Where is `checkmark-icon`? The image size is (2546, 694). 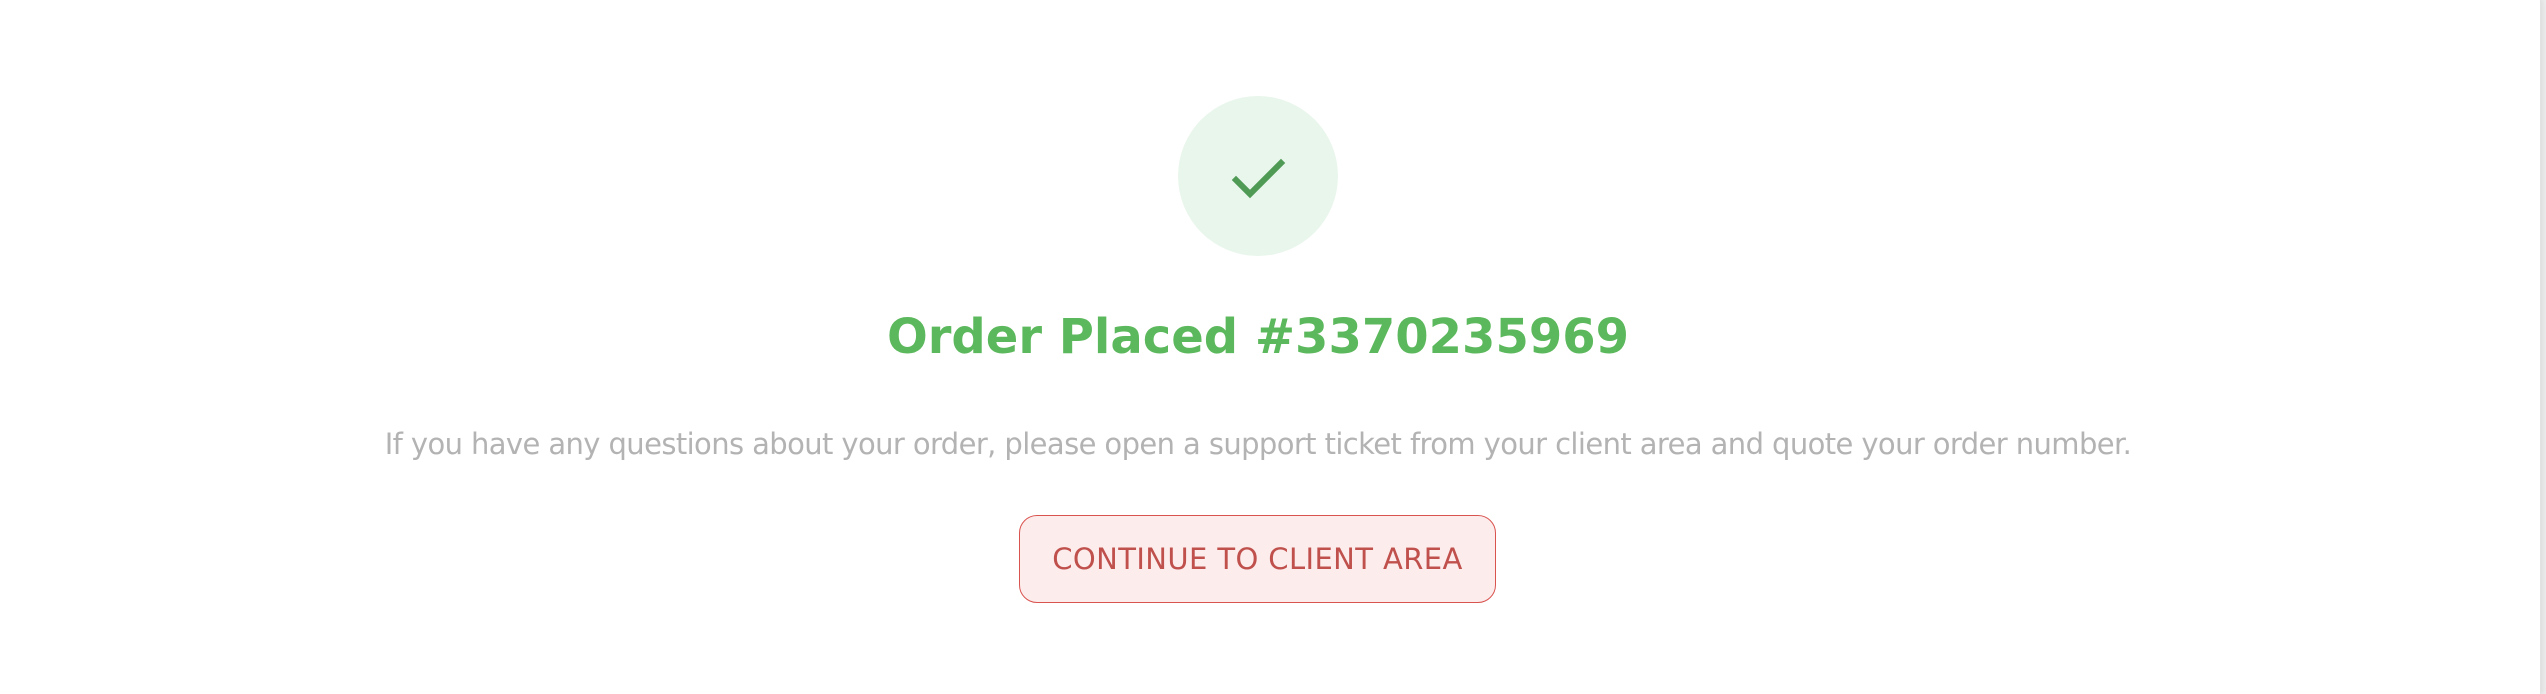
checkmark-icon is located at coordinates (1258, 178).